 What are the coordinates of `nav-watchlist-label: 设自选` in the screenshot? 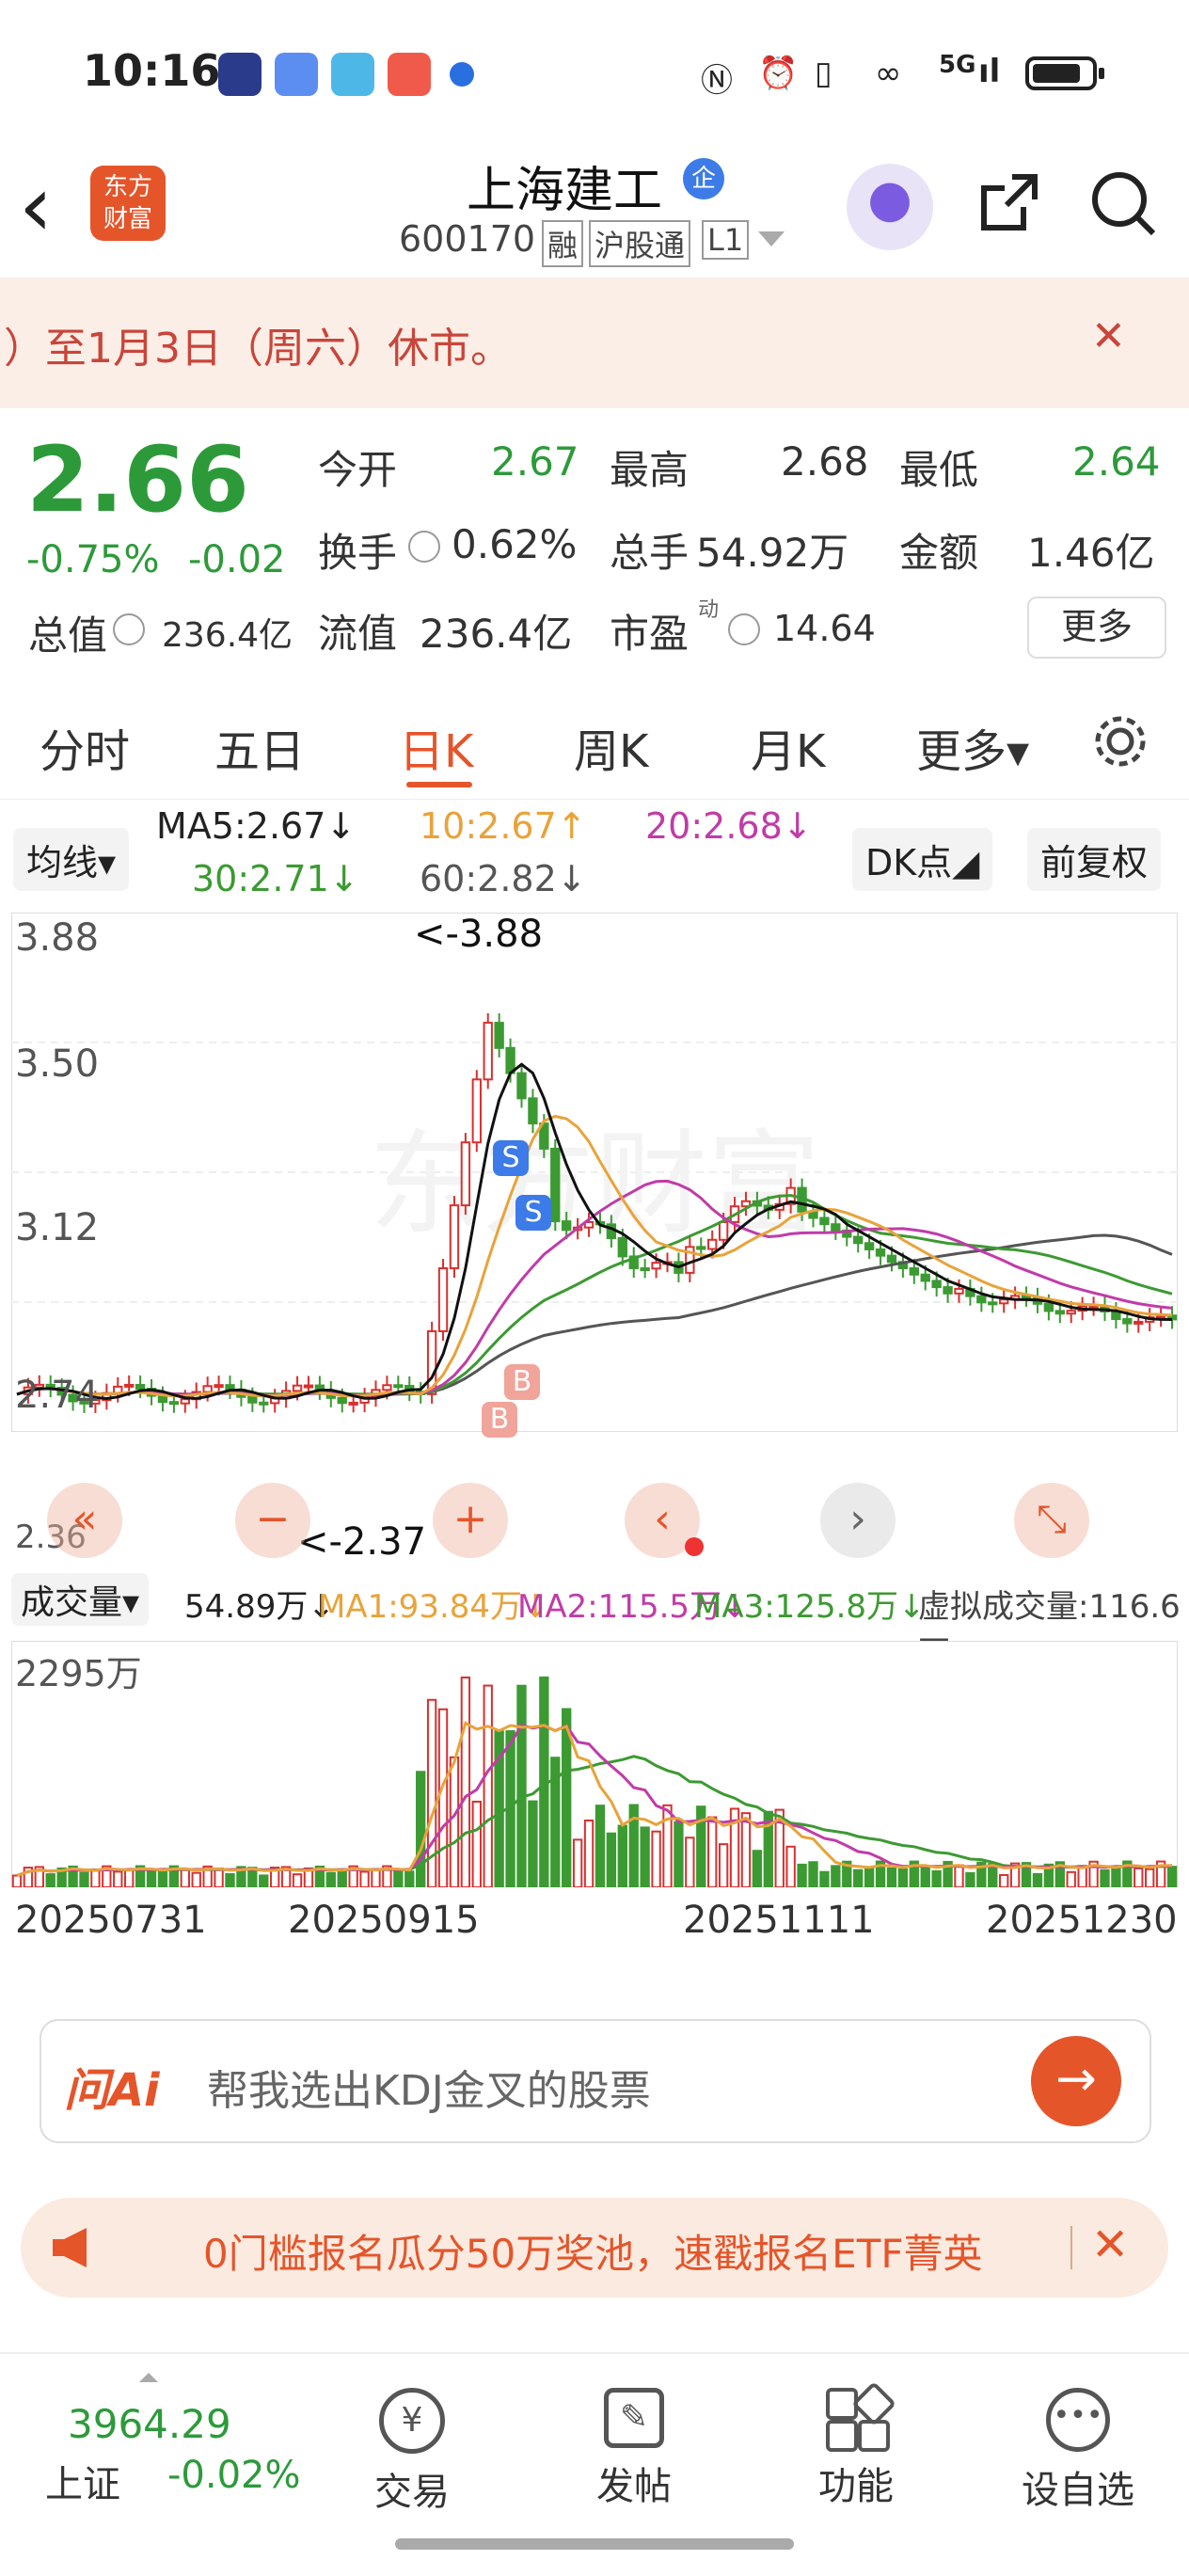 It's located at (1078, 2490).